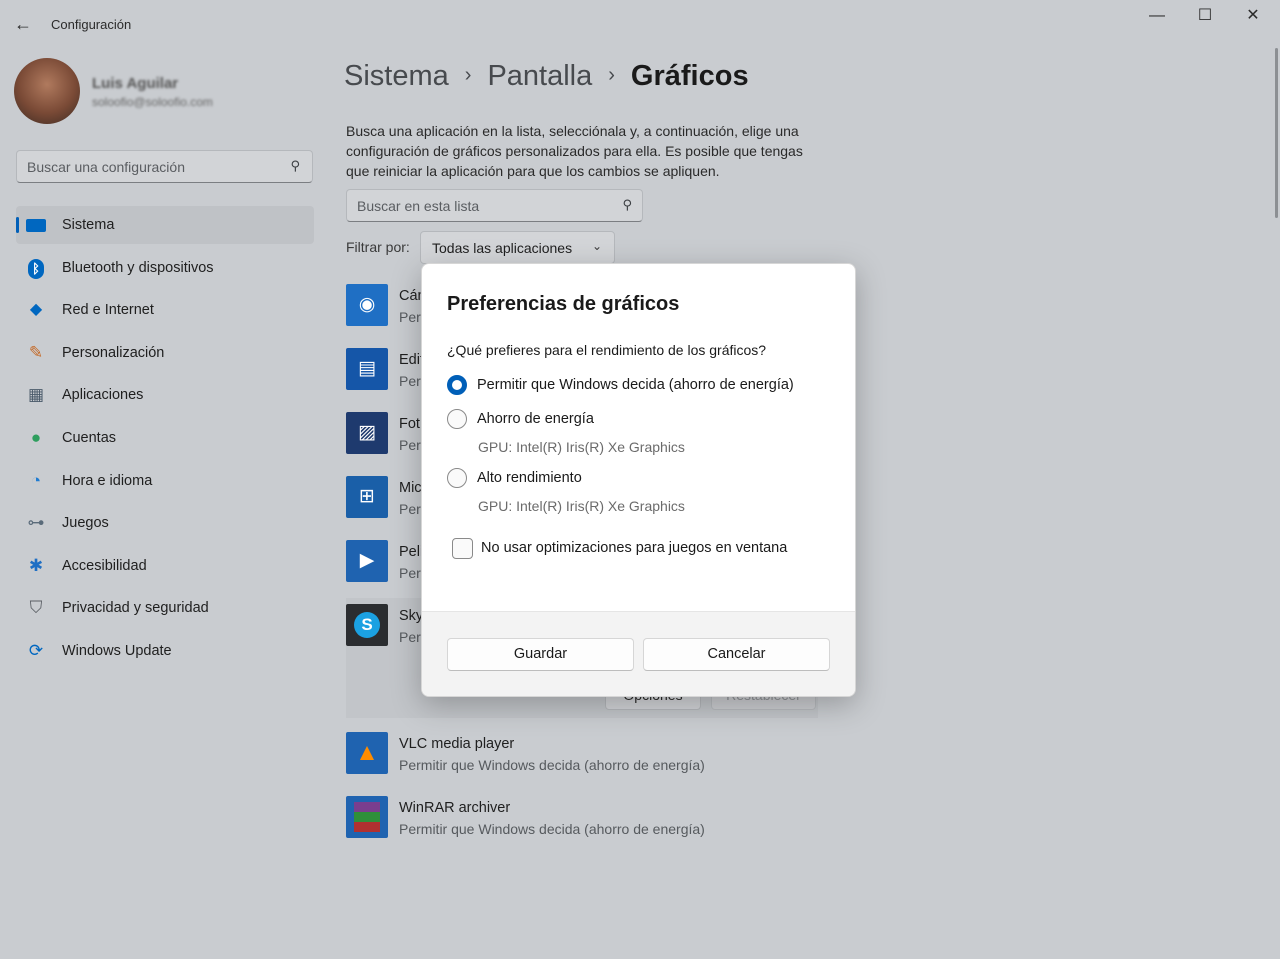 This screenshot has width=1280, height=959. What do you see at coordinates (367, 753) in the screenshot?
I see `vlc-icon: ▲` at bounding box center [367, 753].